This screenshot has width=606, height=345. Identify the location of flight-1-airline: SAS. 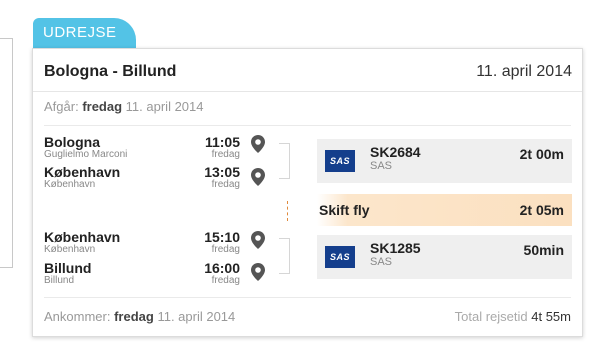
(381, 166).